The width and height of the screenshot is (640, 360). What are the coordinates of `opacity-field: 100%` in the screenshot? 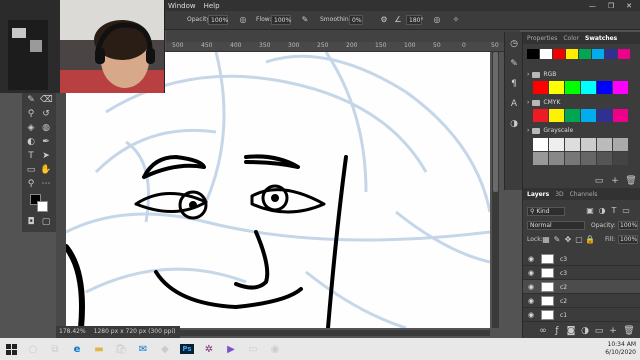 It's located at (218, 20).